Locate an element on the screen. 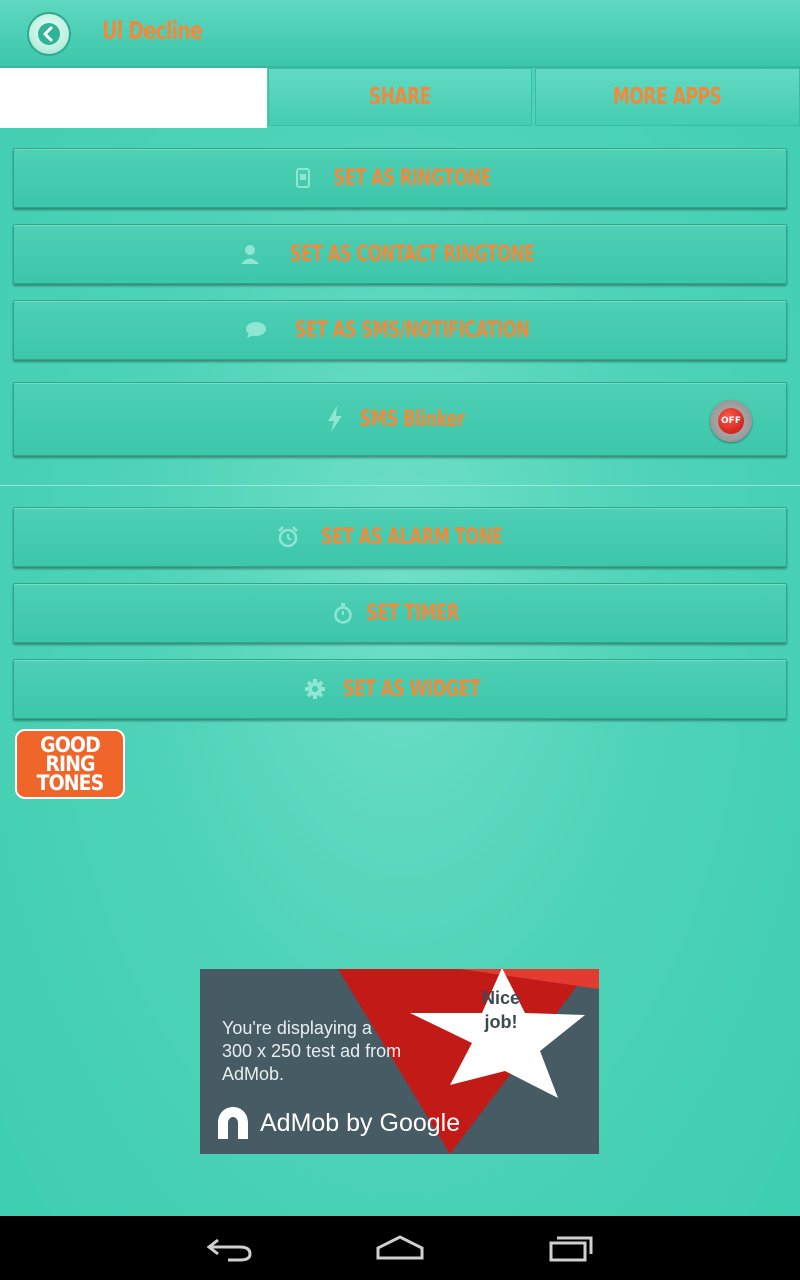 This screenshot has height=1280, width=800. set-ringtone-button: SET AS RINGTONE is located at coordinates (400, 178).